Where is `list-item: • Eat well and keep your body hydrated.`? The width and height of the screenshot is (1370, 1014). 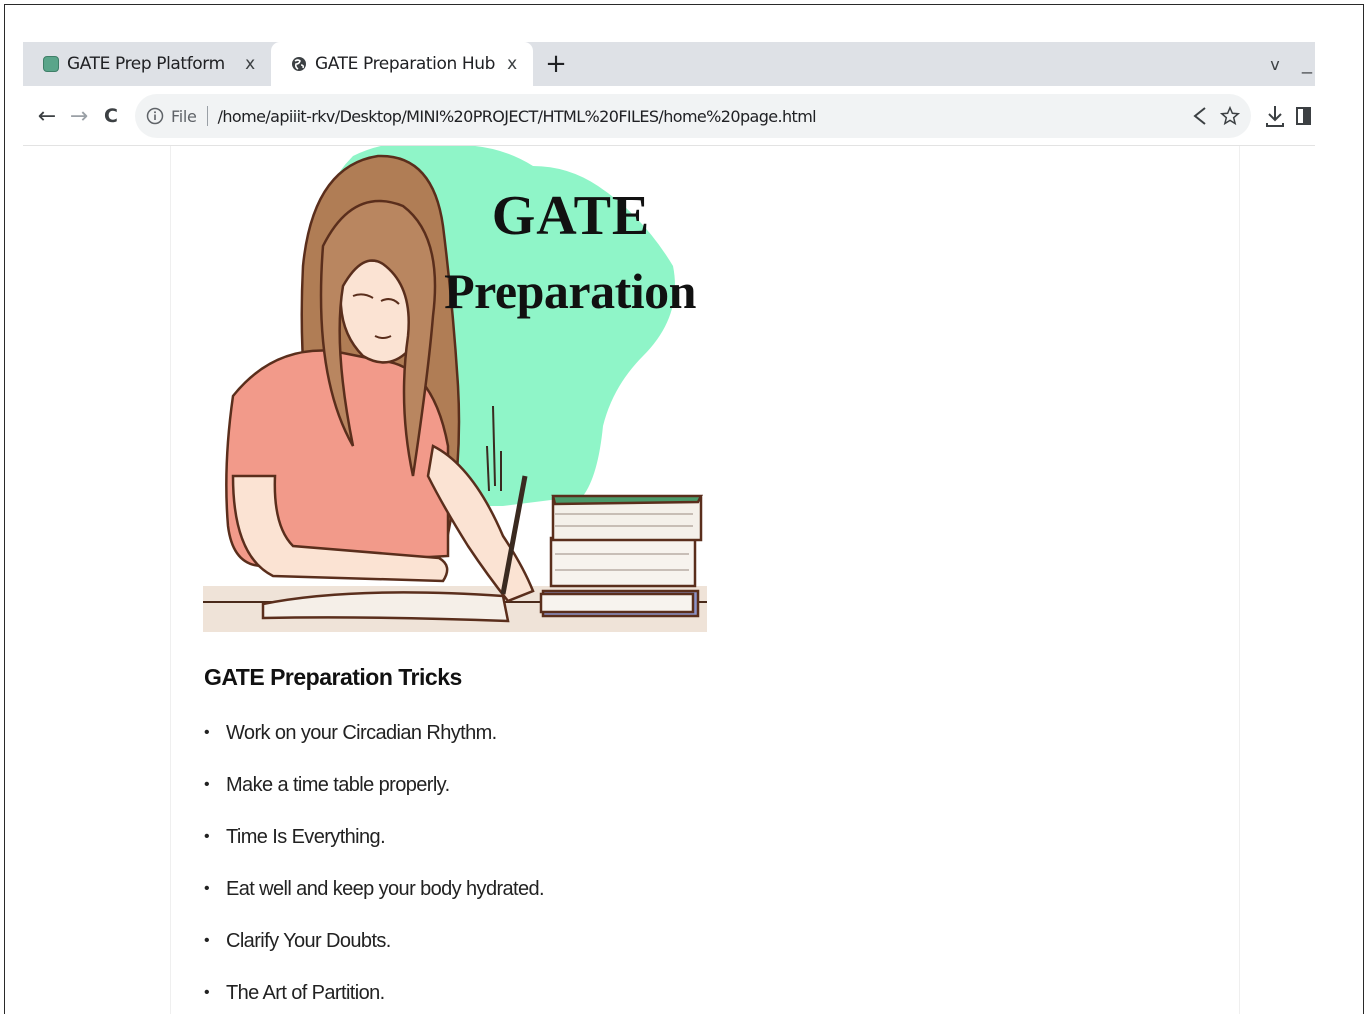
list-item: • Eat well and keep your body hydrated. is located at coordinates (374, 902).